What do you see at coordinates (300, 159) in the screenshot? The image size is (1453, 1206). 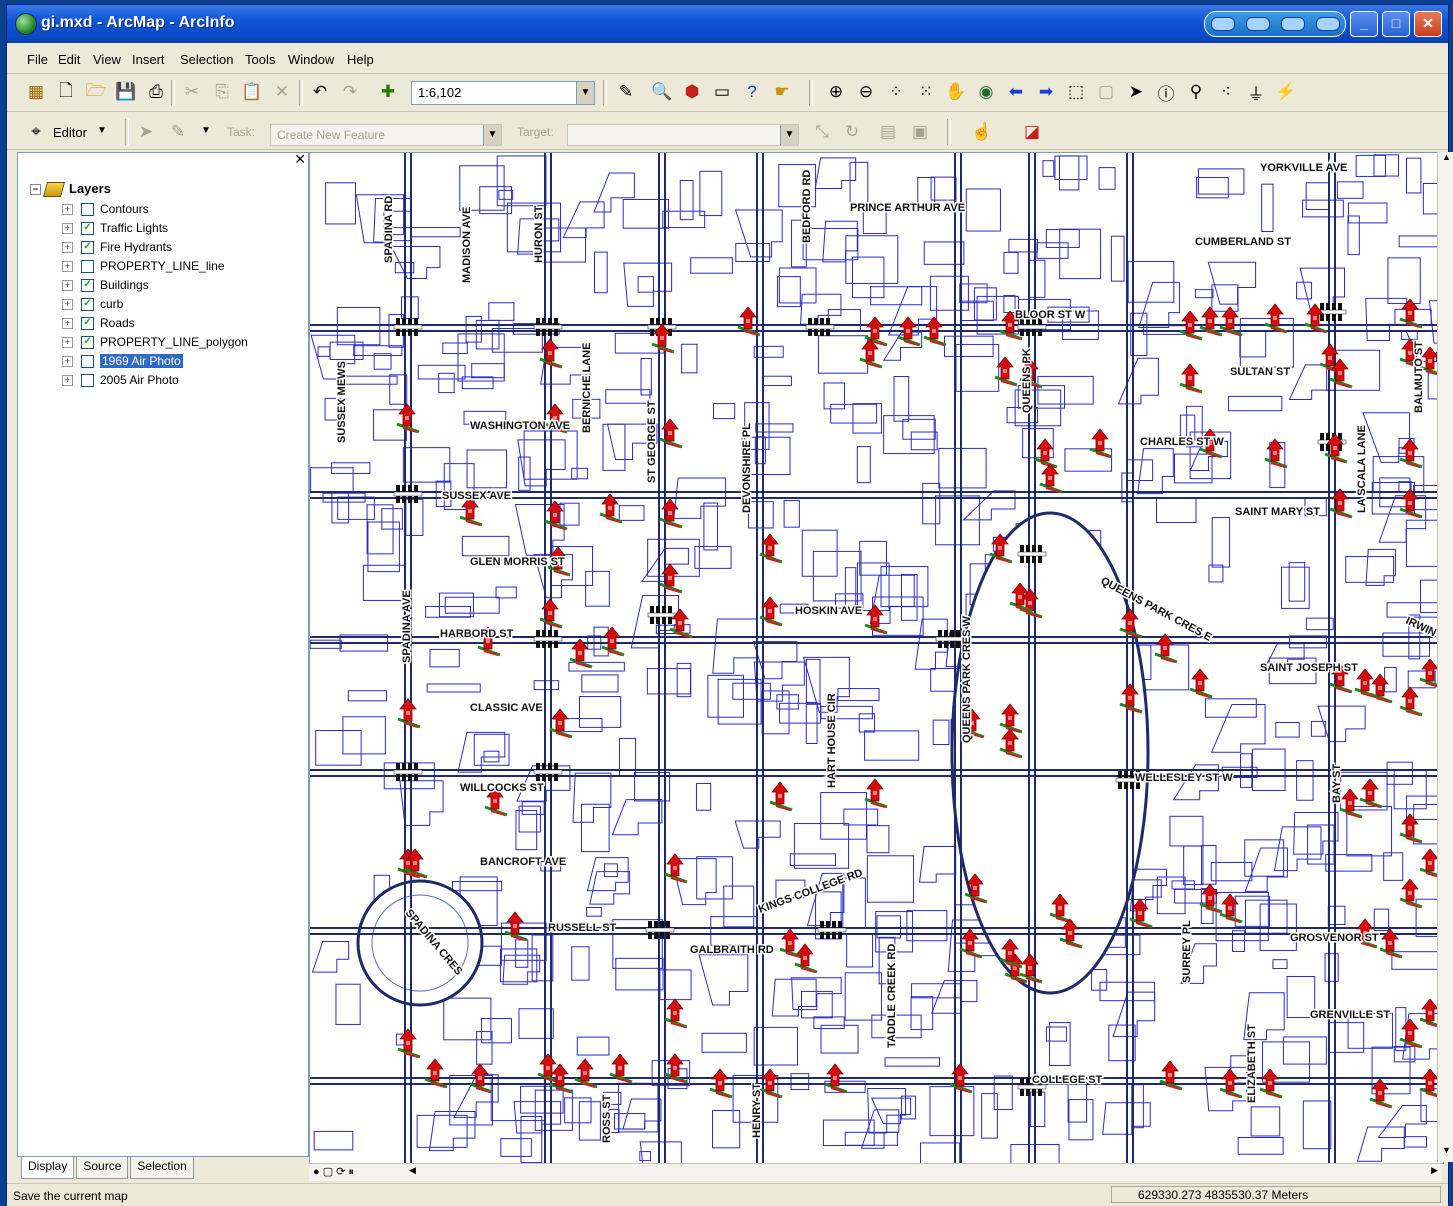 I see `close-icon: ✕` at bounding box center [300, 159].